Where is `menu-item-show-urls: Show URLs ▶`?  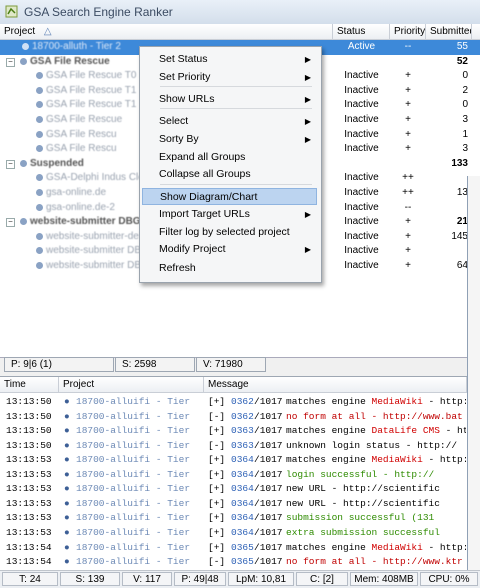
menu-item-show-urls: Show URLs ▶ is located at coordinates (229, 99).